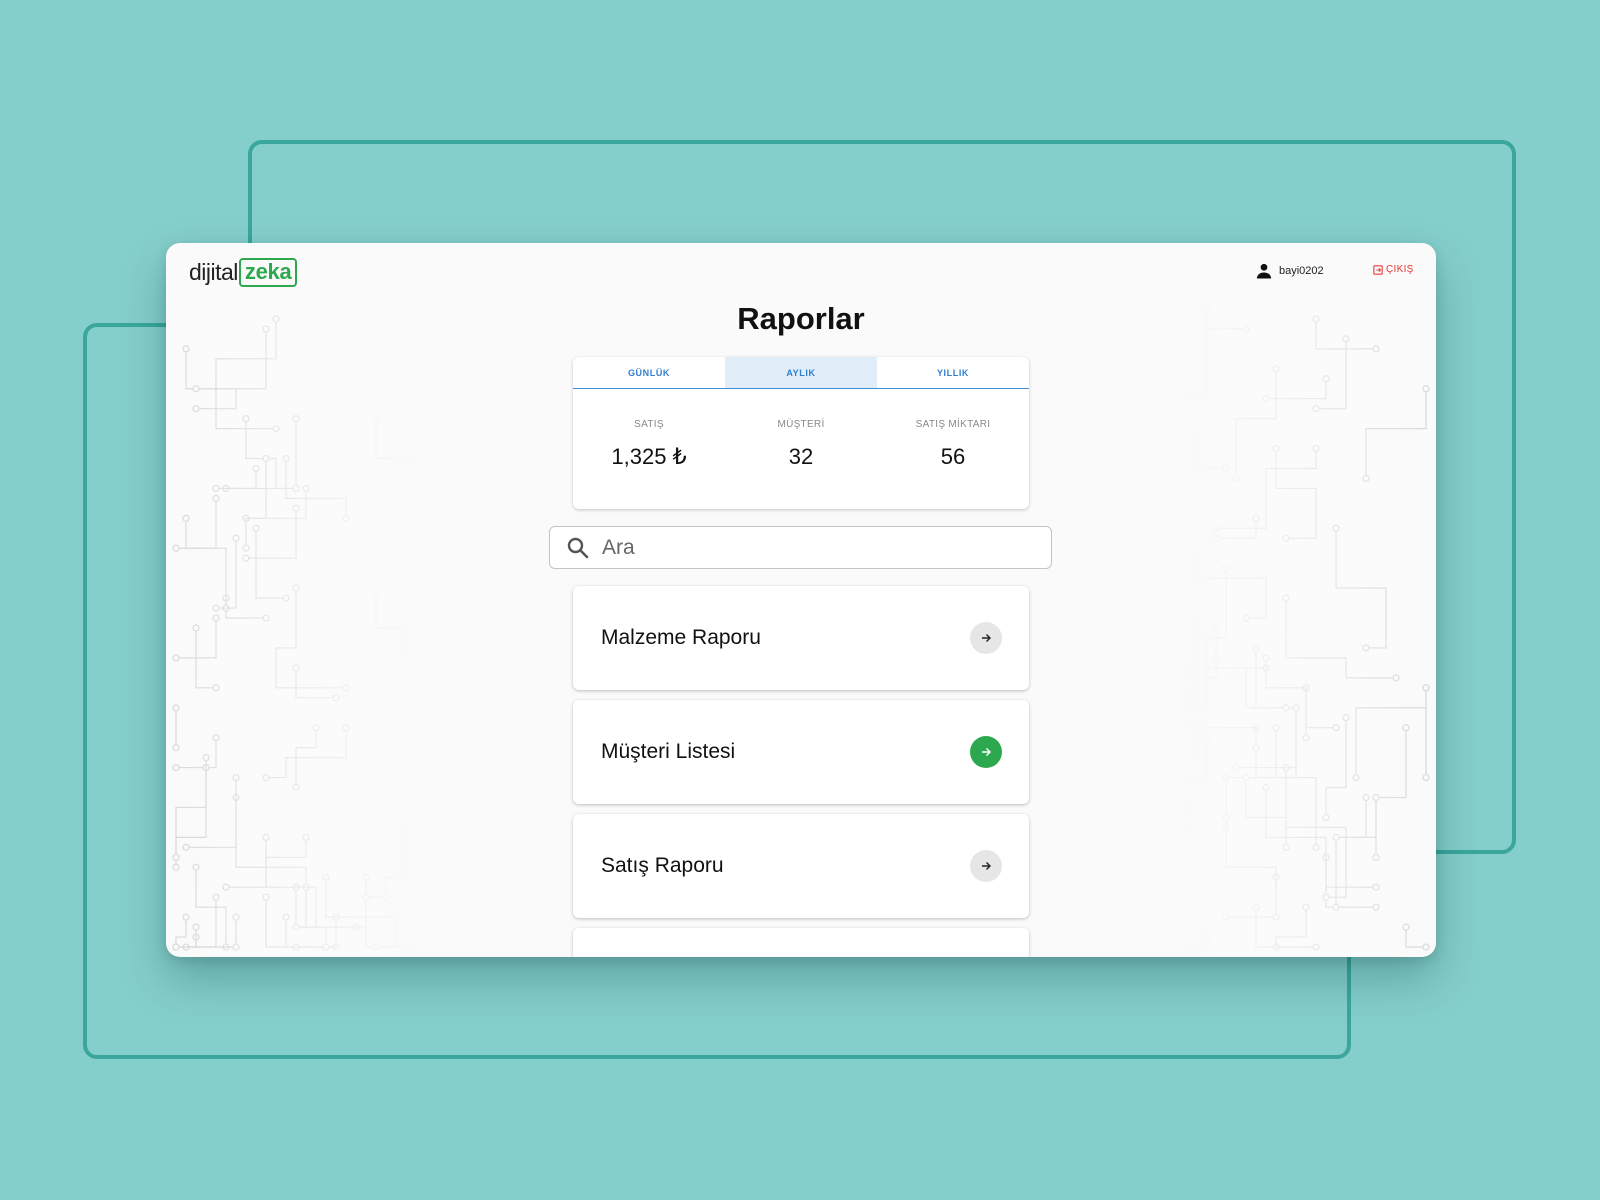 This screenshot has width=1600, height=1200. What do you see at coordinates (1378, 269) in the screenshot?
I see `logout-icon` at bounding box center [1378, 269].